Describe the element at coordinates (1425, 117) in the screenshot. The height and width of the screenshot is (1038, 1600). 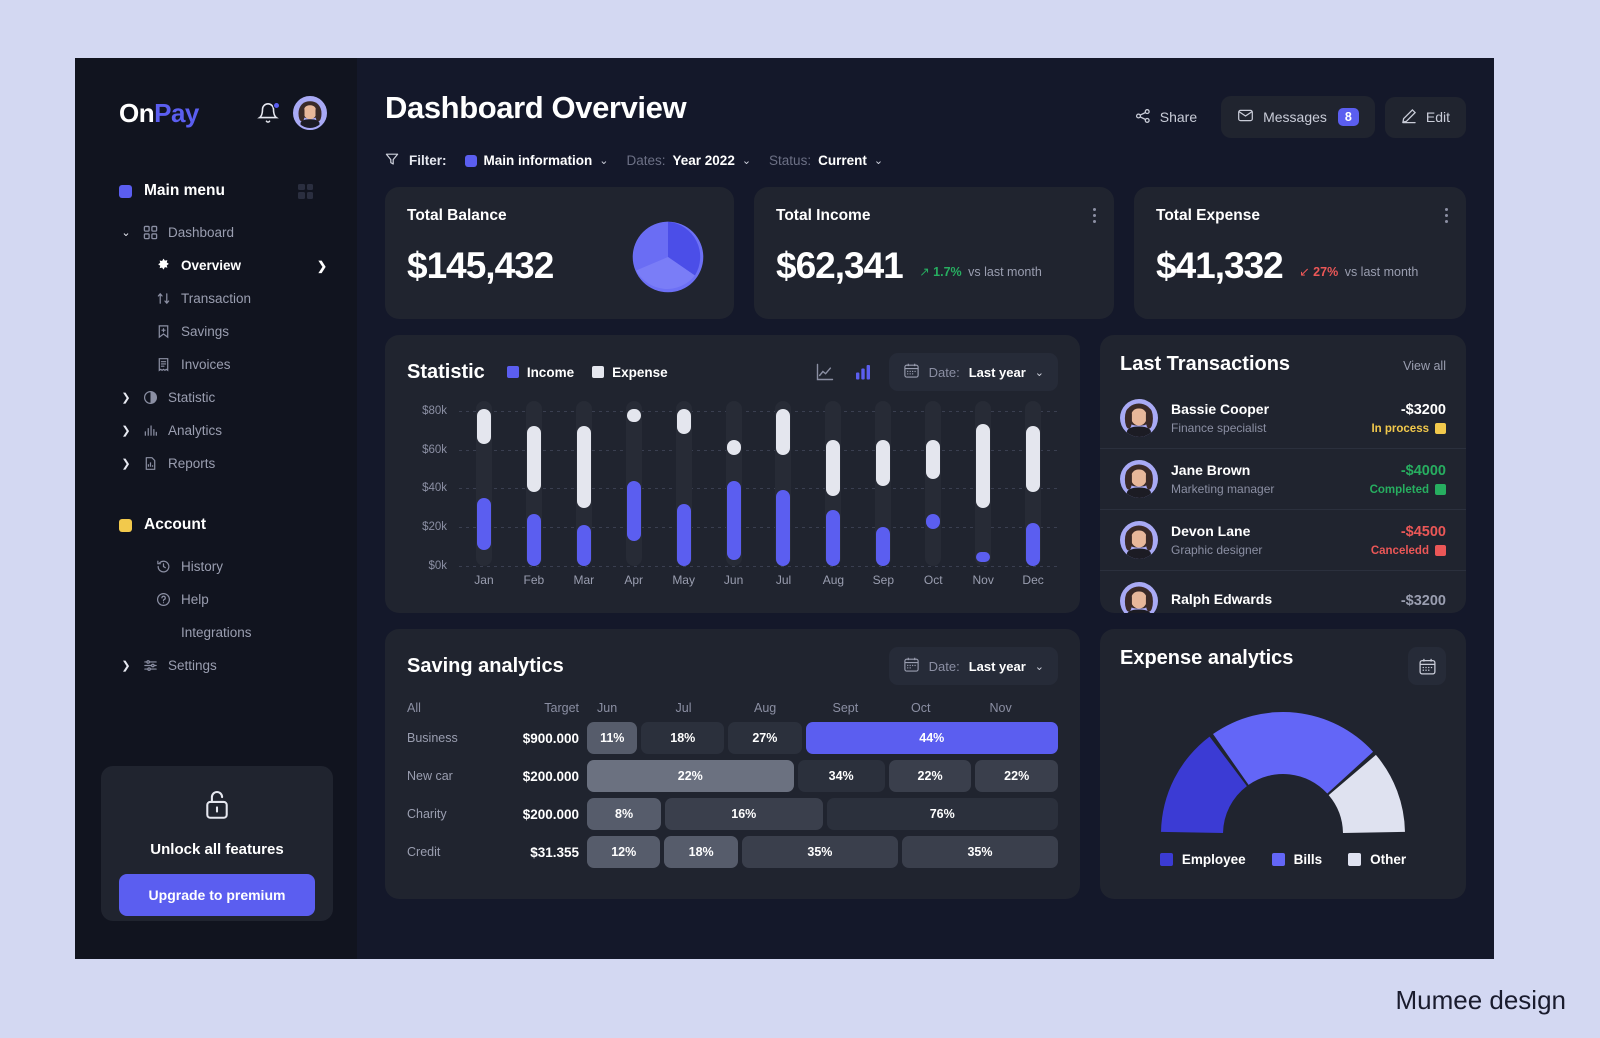
I see `edit-button: Edit` at that location.